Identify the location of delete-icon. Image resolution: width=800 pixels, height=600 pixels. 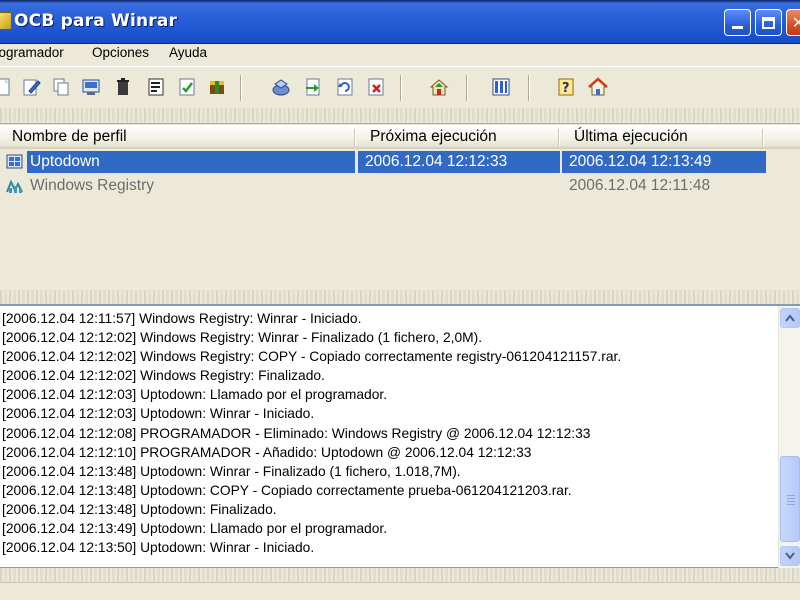
(123, 87).